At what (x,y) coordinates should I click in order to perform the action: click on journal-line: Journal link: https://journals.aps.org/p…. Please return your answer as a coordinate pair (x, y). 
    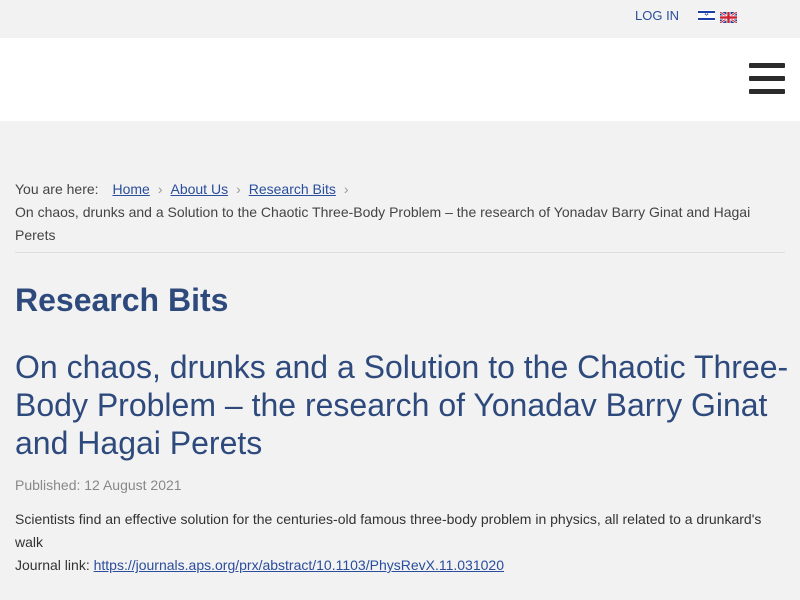
    Looking at the image, I should click on (400, 565).